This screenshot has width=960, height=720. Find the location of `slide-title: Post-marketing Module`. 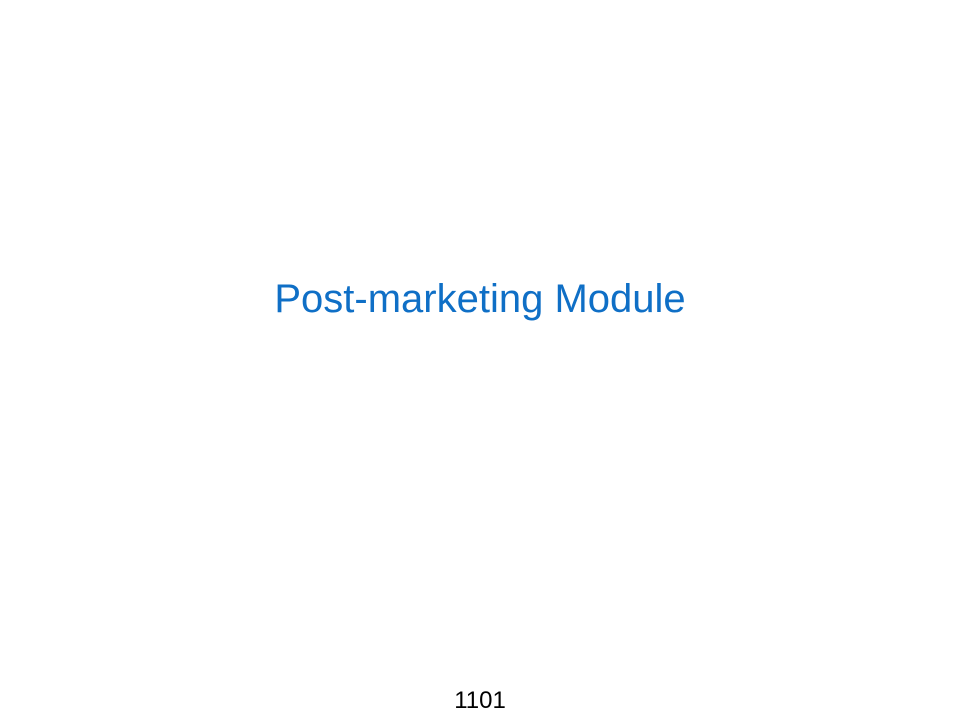

slide-title: Post-marketing Module is located at coordinates (480, 299).